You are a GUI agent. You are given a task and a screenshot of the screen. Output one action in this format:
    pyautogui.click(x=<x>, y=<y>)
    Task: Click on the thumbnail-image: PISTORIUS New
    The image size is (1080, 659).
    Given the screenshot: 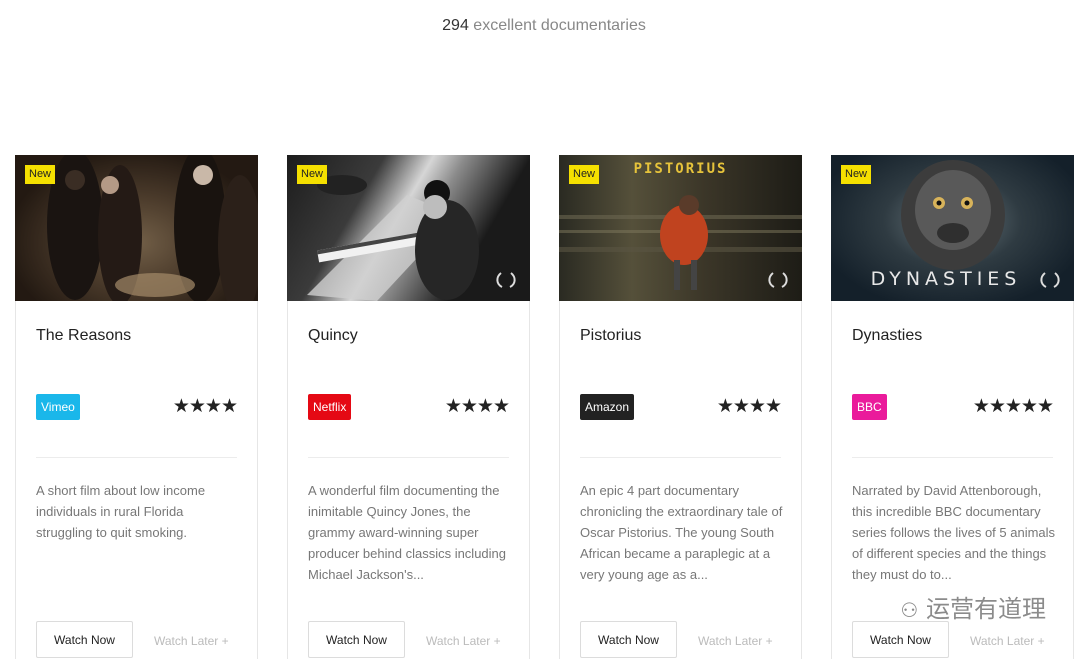 What is the action you would take?
    pyautogui.click(x=680, y=228)
    